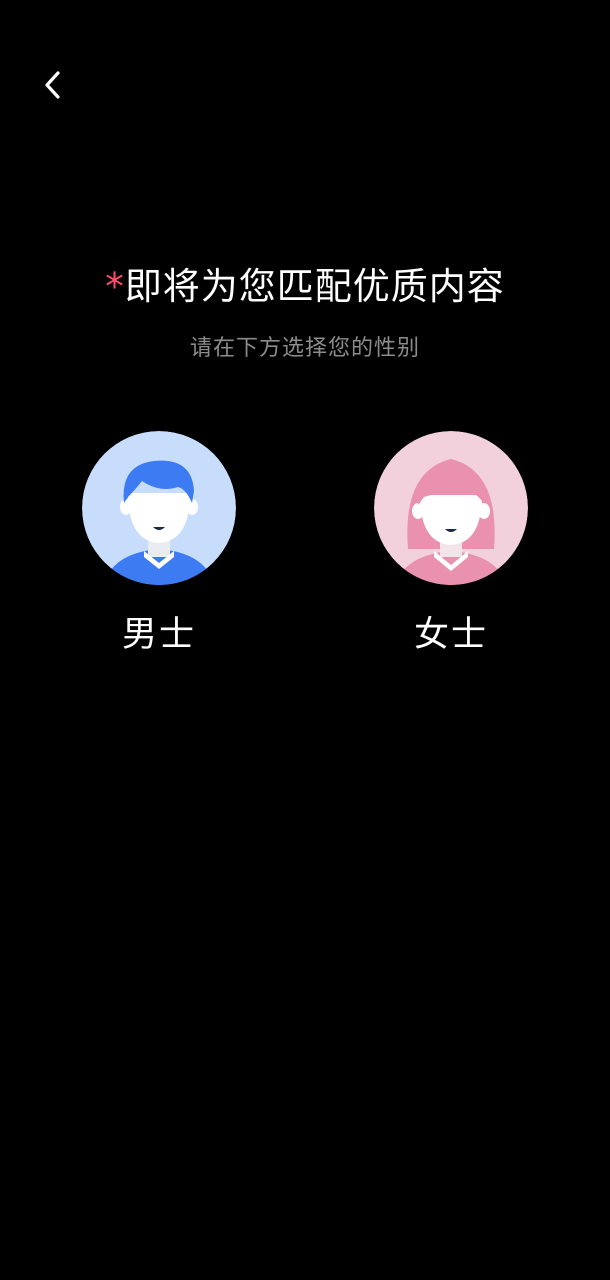 Image resolution: width=610 pixels, height=1280 pixels. I want to click on chevron-left-icon, so click(52, 85).